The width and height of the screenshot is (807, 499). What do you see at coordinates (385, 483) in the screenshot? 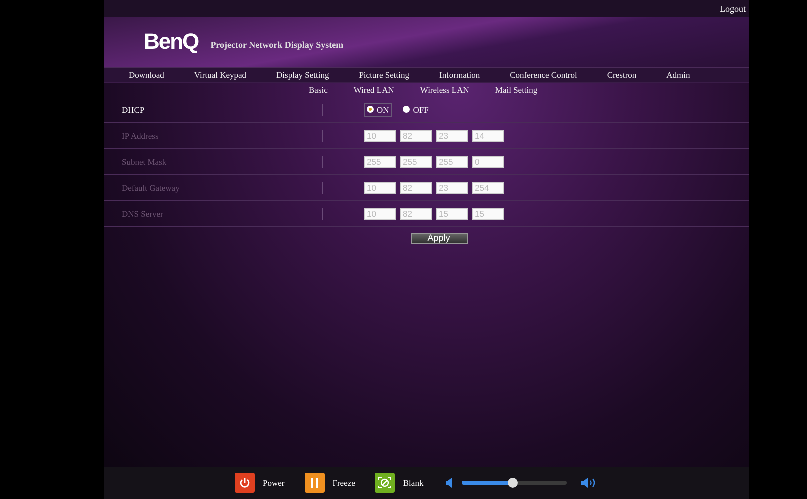
I see `blank-screen-icon` at bounding box center [385, 483].